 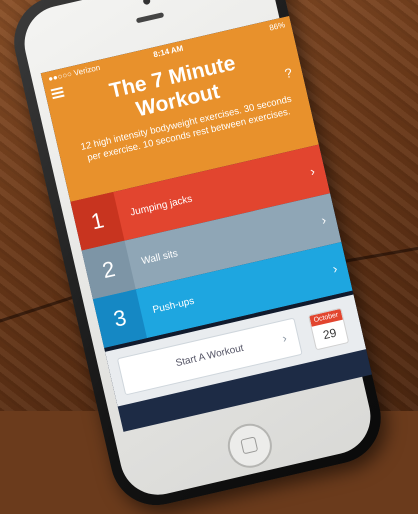 What do you see at coordinates (168, 51) in the screenshot?
I see `clock: 8:14 AM` at bounding box center [168, 51].